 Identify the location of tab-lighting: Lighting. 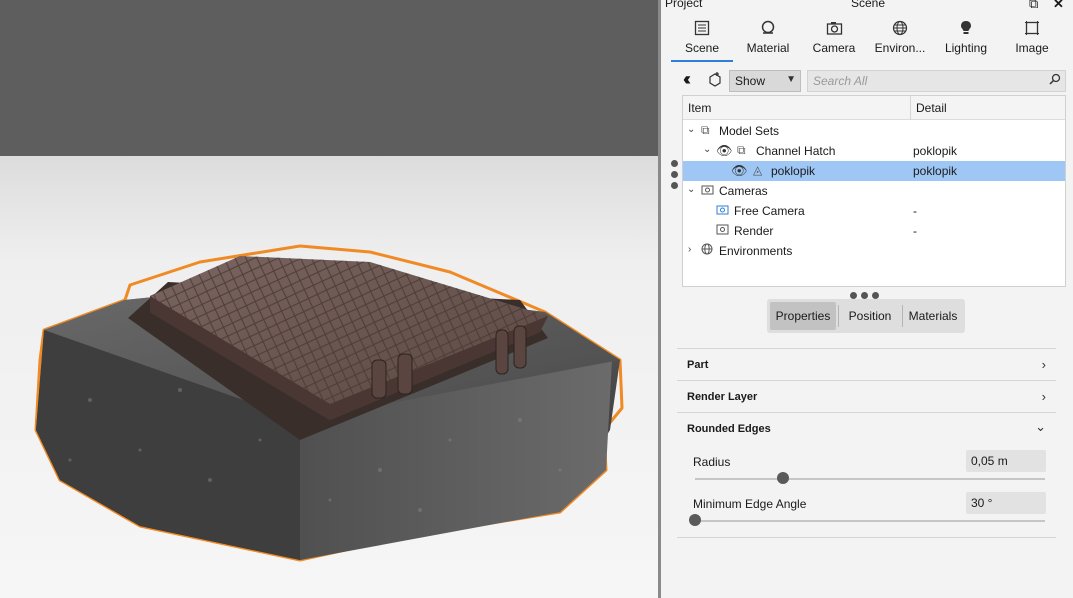
(966, 40).